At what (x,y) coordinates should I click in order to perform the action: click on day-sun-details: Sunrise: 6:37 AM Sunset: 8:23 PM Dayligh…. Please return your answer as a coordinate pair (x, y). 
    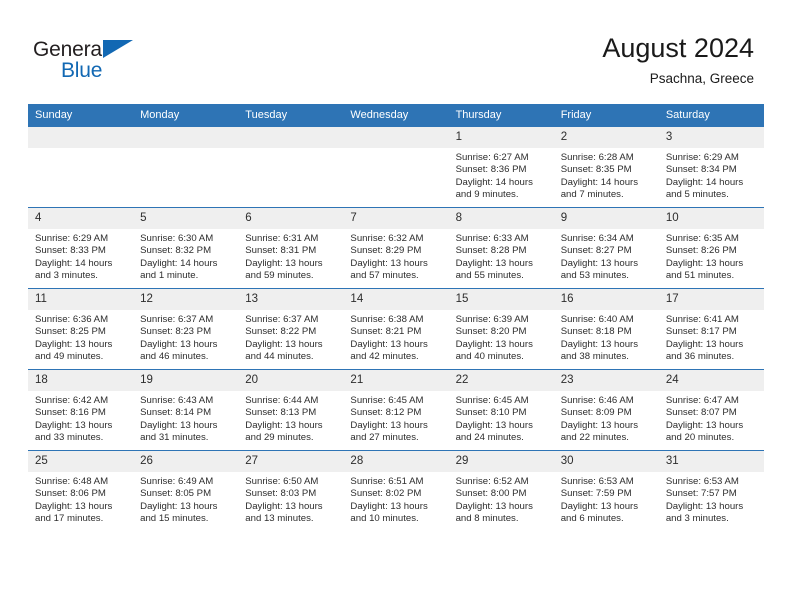
    Looking at the image, I should click on (179, 338).